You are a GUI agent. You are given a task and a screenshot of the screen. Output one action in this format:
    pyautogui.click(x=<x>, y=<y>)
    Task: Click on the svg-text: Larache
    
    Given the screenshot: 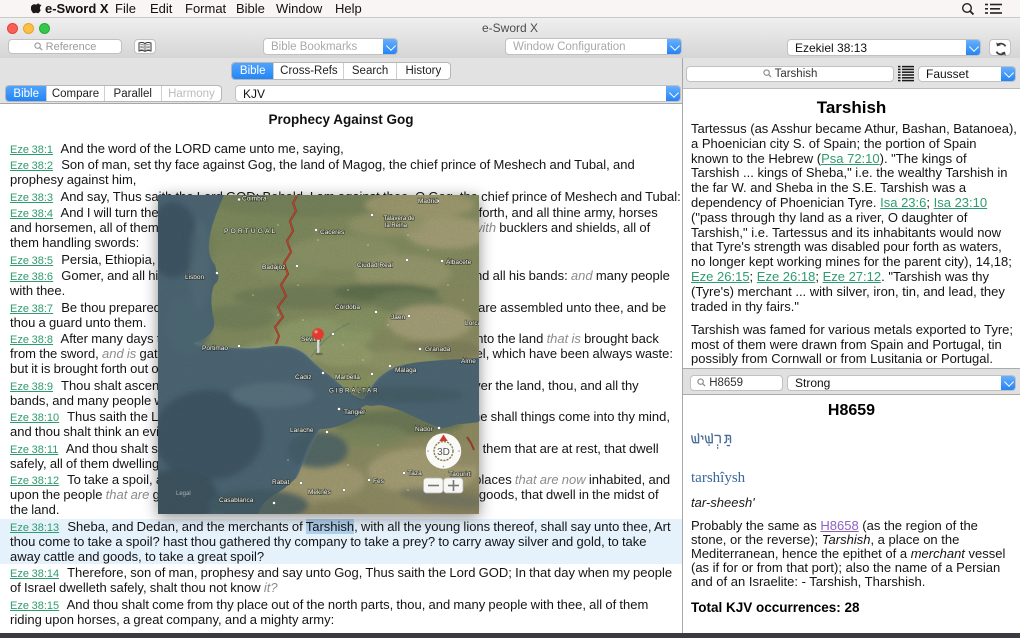 What is the action you would take?
    pyautogui.click(x=302, y=430)
    